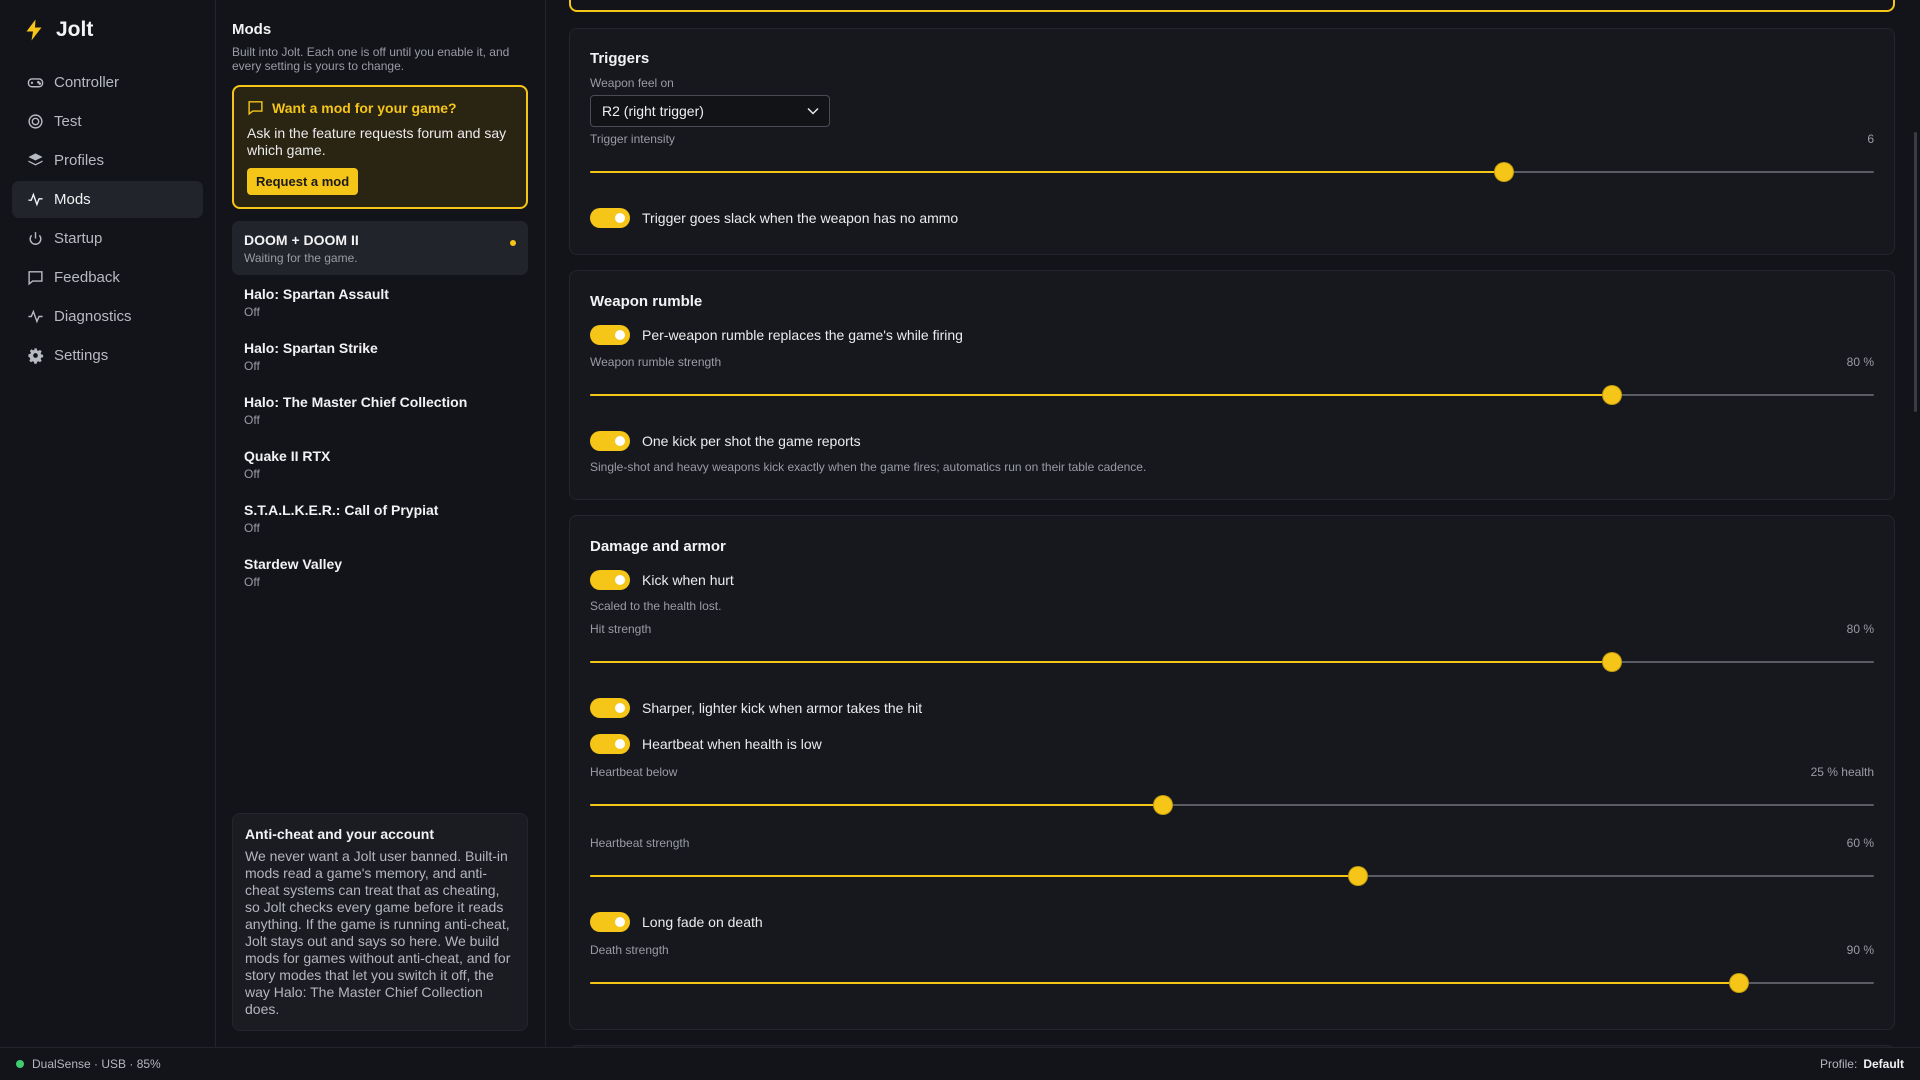 Image resolution: width=1920 pixels, height=1080 pixels. I want to click on nav-label: Startup, so click(78, 238).